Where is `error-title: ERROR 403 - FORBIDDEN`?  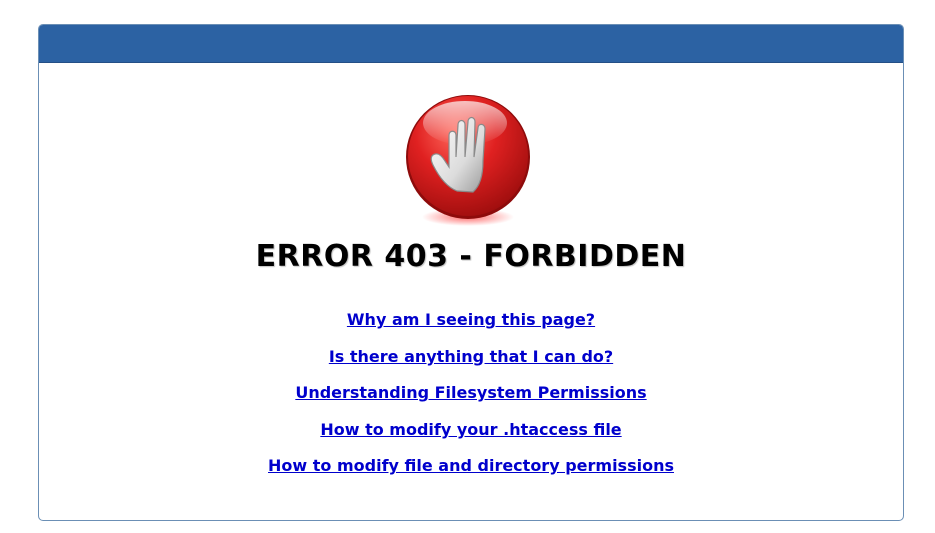
error-title: ERROR 403 - FORBIDDEN is located at coordinates (471, 256).